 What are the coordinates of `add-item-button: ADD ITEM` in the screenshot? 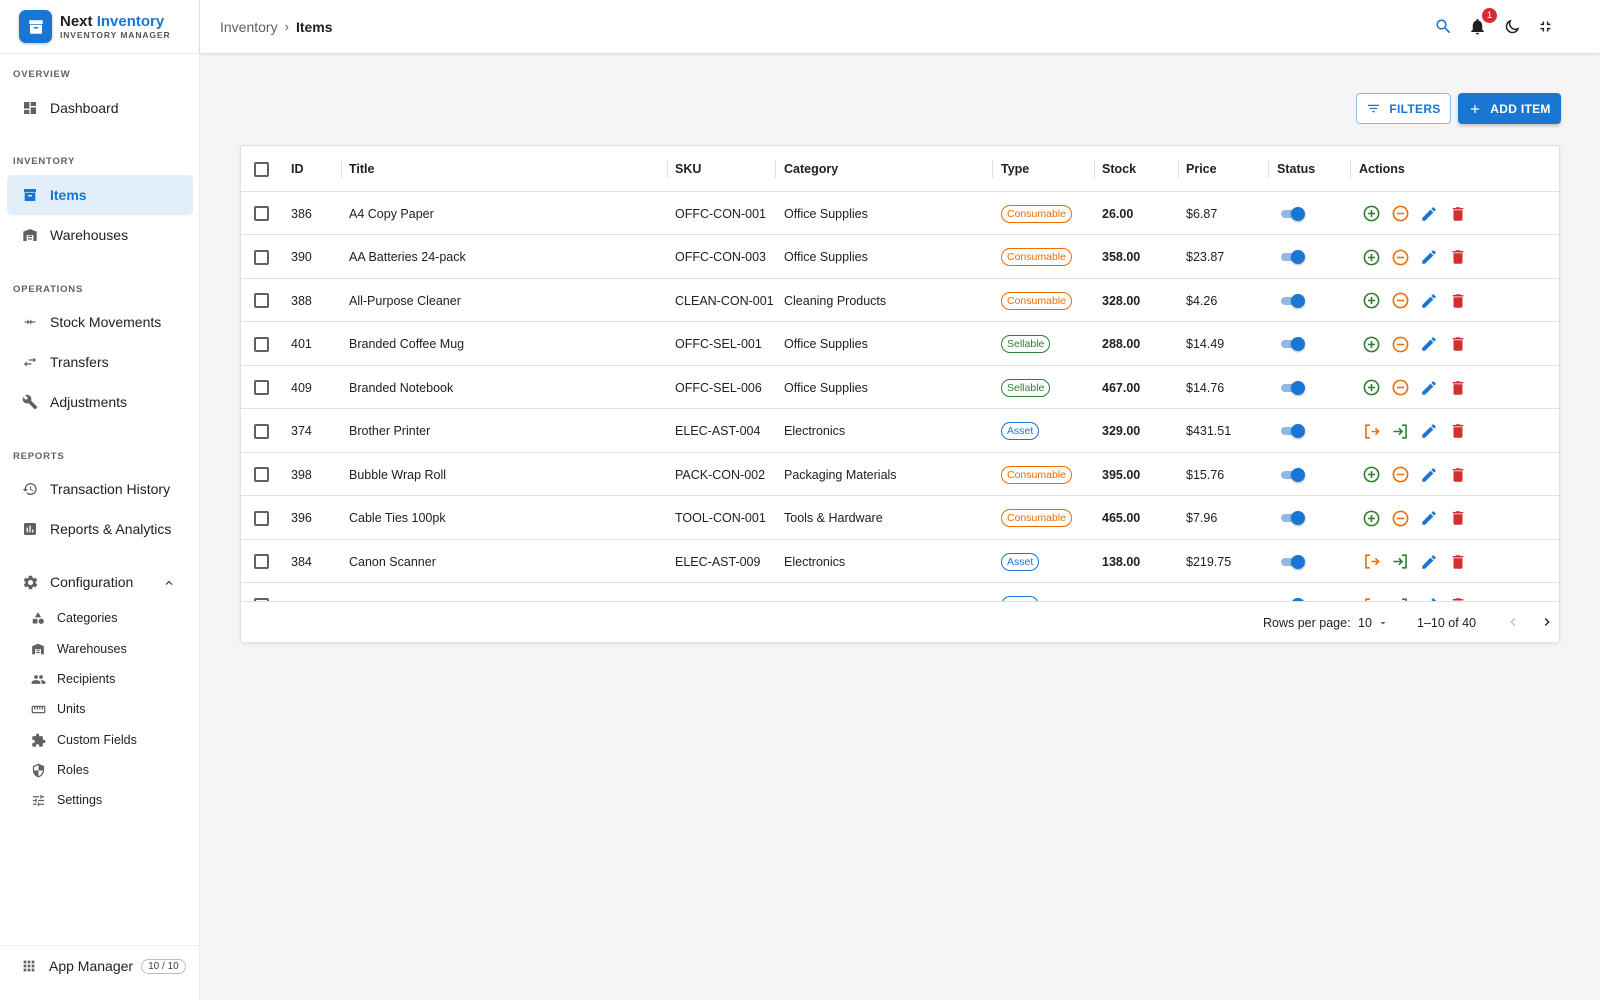 It's located at (1509, 108).